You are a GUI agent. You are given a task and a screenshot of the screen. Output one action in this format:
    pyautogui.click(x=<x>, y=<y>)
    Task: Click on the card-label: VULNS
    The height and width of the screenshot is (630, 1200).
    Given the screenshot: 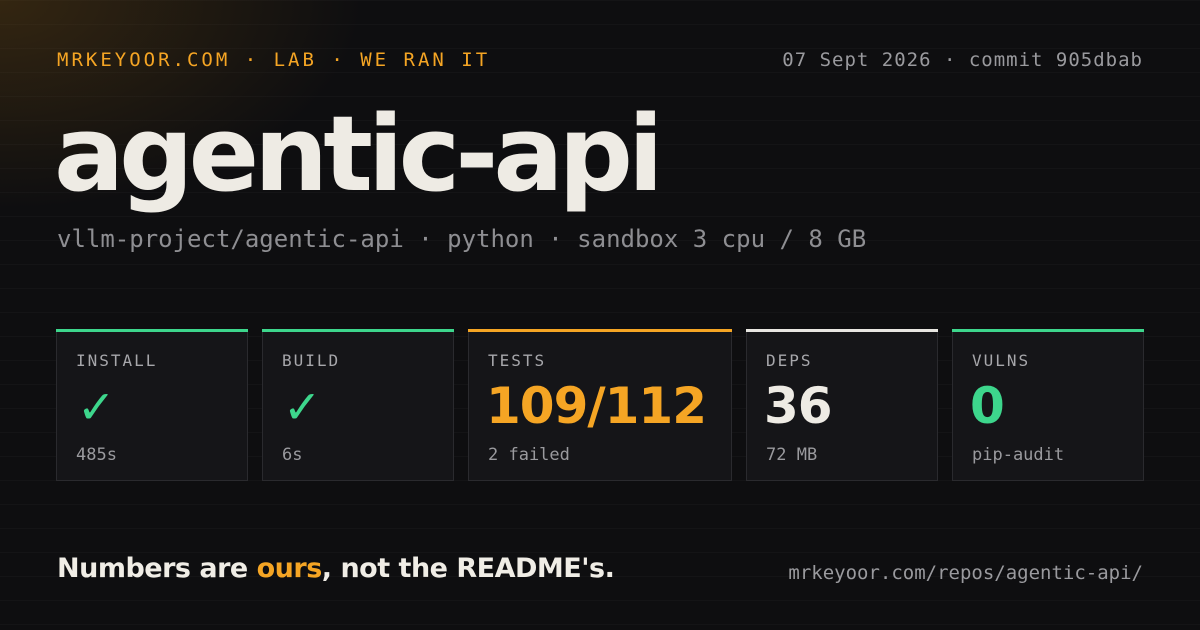 What is the action you would take?
    pyautogui.click(x=1001, y=360)
    